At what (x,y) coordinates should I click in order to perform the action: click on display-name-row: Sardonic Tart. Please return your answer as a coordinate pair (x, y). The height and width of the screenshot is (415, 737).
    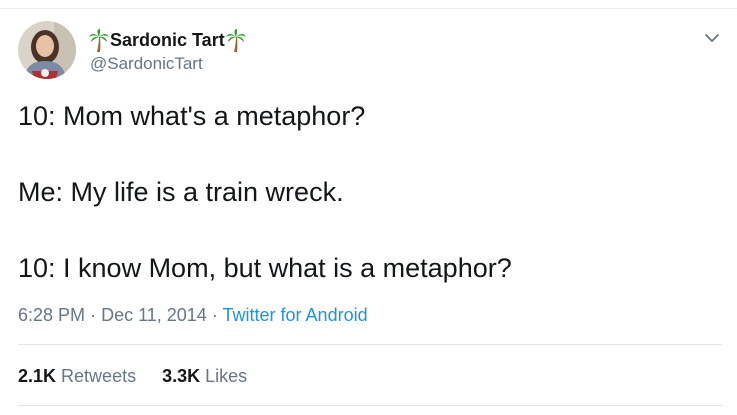
    Looking at the image, I should click on (167, 40).